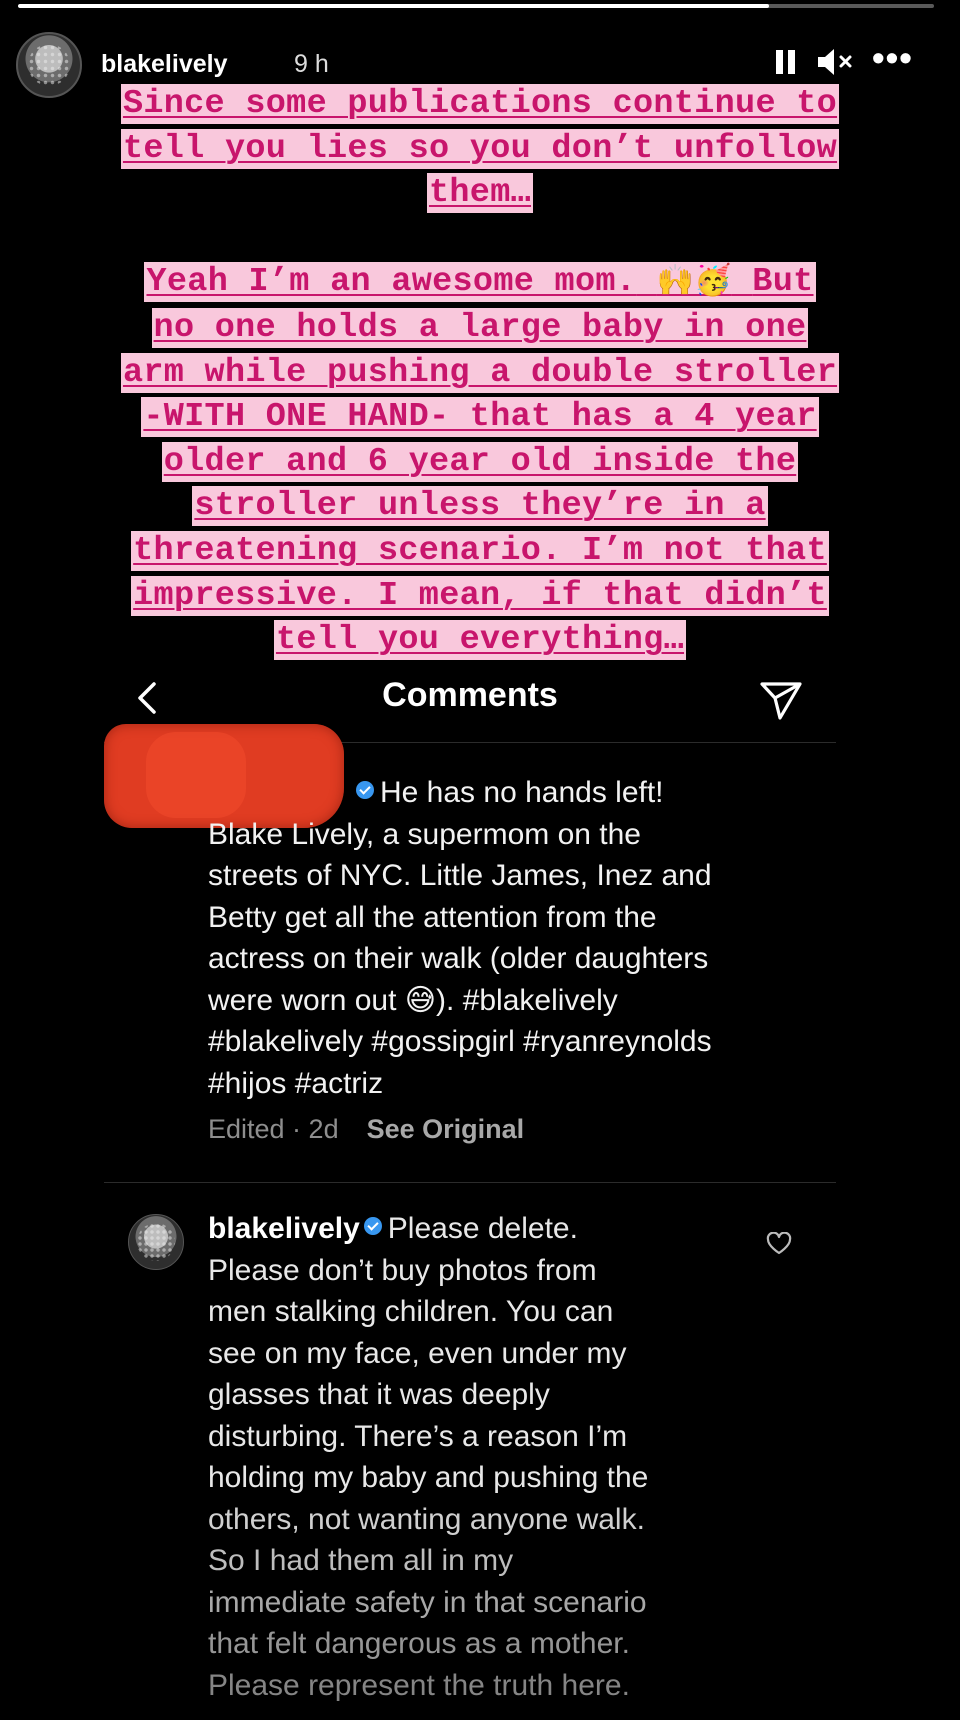 The width and height of the screenshot is (960, 1720). I want to click on comment-line: He has no hands left!, so click(522, 792).